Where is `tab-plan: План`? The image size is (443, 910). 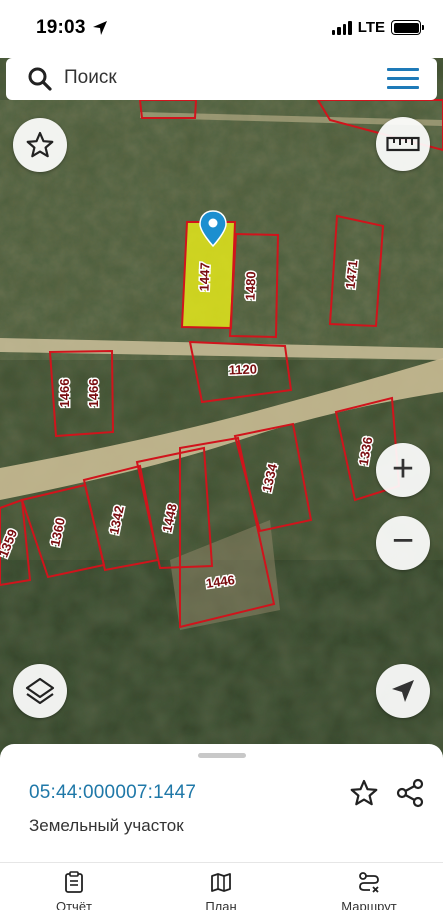
tab-plan: План is located at coordinates (221, 890).